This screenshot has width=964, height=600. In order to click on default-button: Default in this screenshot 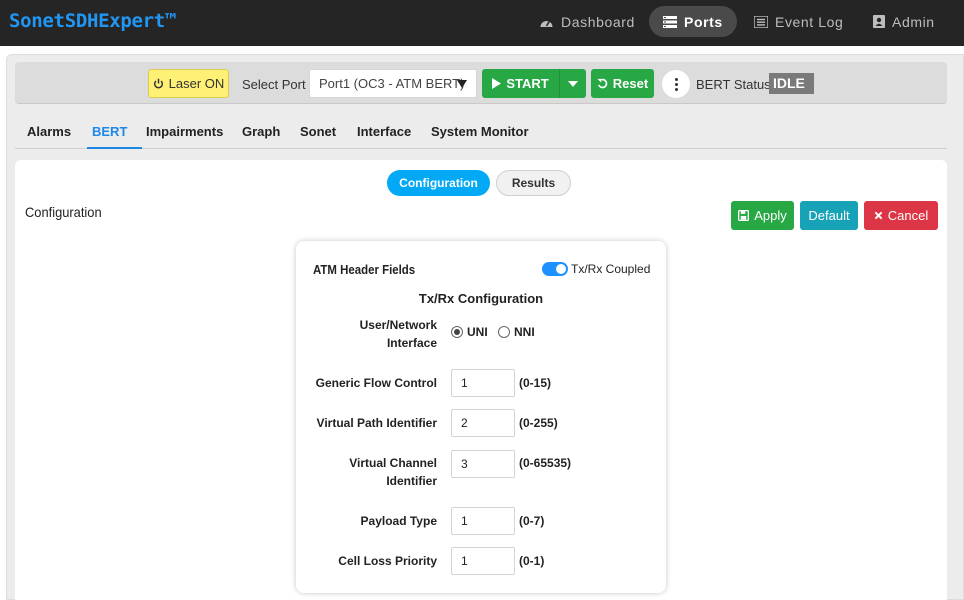, I will do `click(829, 215)`.